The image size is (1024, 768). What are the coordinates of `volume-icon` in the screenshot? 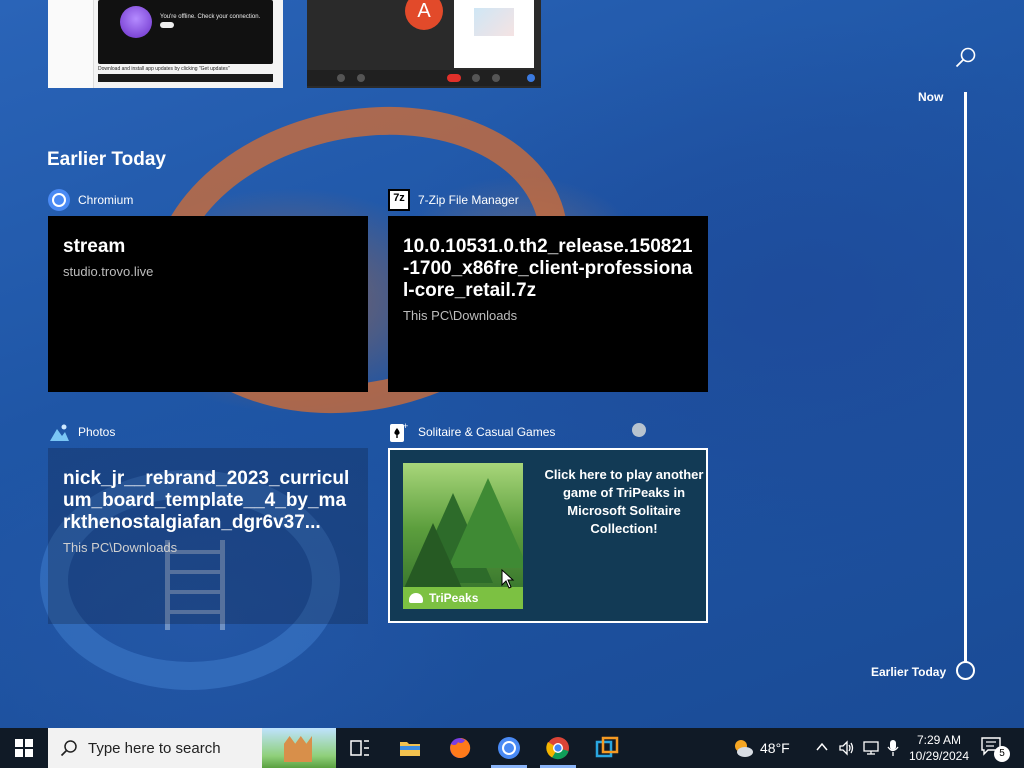 It's located at (847, 748).